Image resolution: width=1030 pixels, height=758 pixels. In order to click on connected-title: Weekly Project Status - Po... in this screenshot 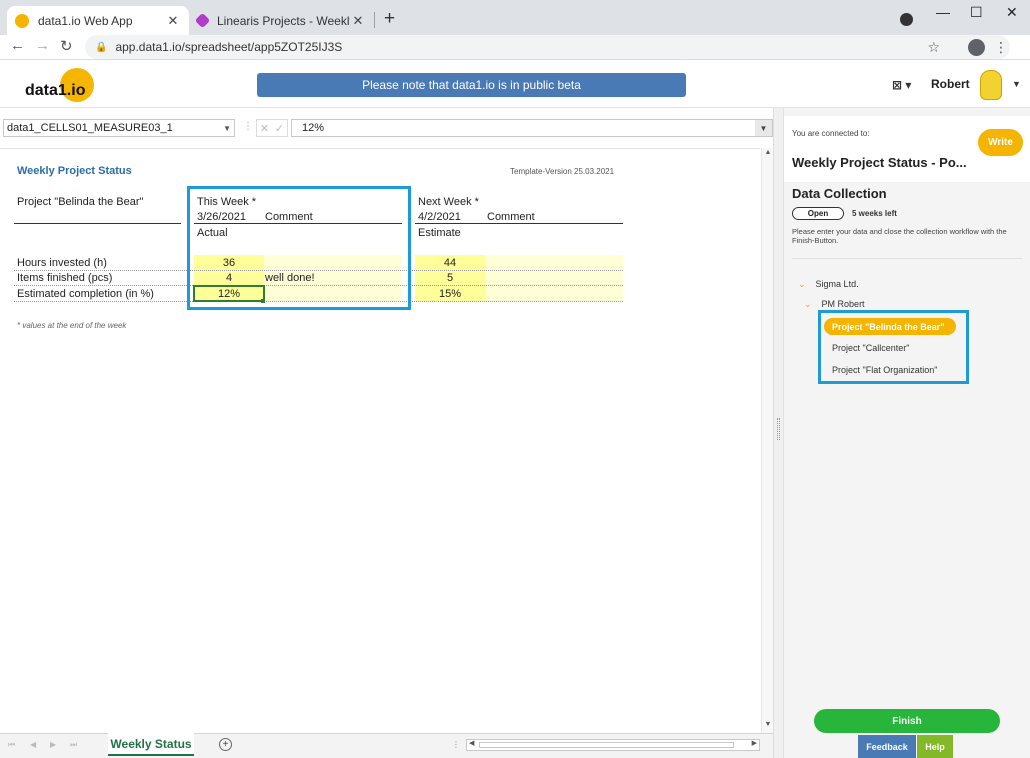, I will do `click(879, 162)`.